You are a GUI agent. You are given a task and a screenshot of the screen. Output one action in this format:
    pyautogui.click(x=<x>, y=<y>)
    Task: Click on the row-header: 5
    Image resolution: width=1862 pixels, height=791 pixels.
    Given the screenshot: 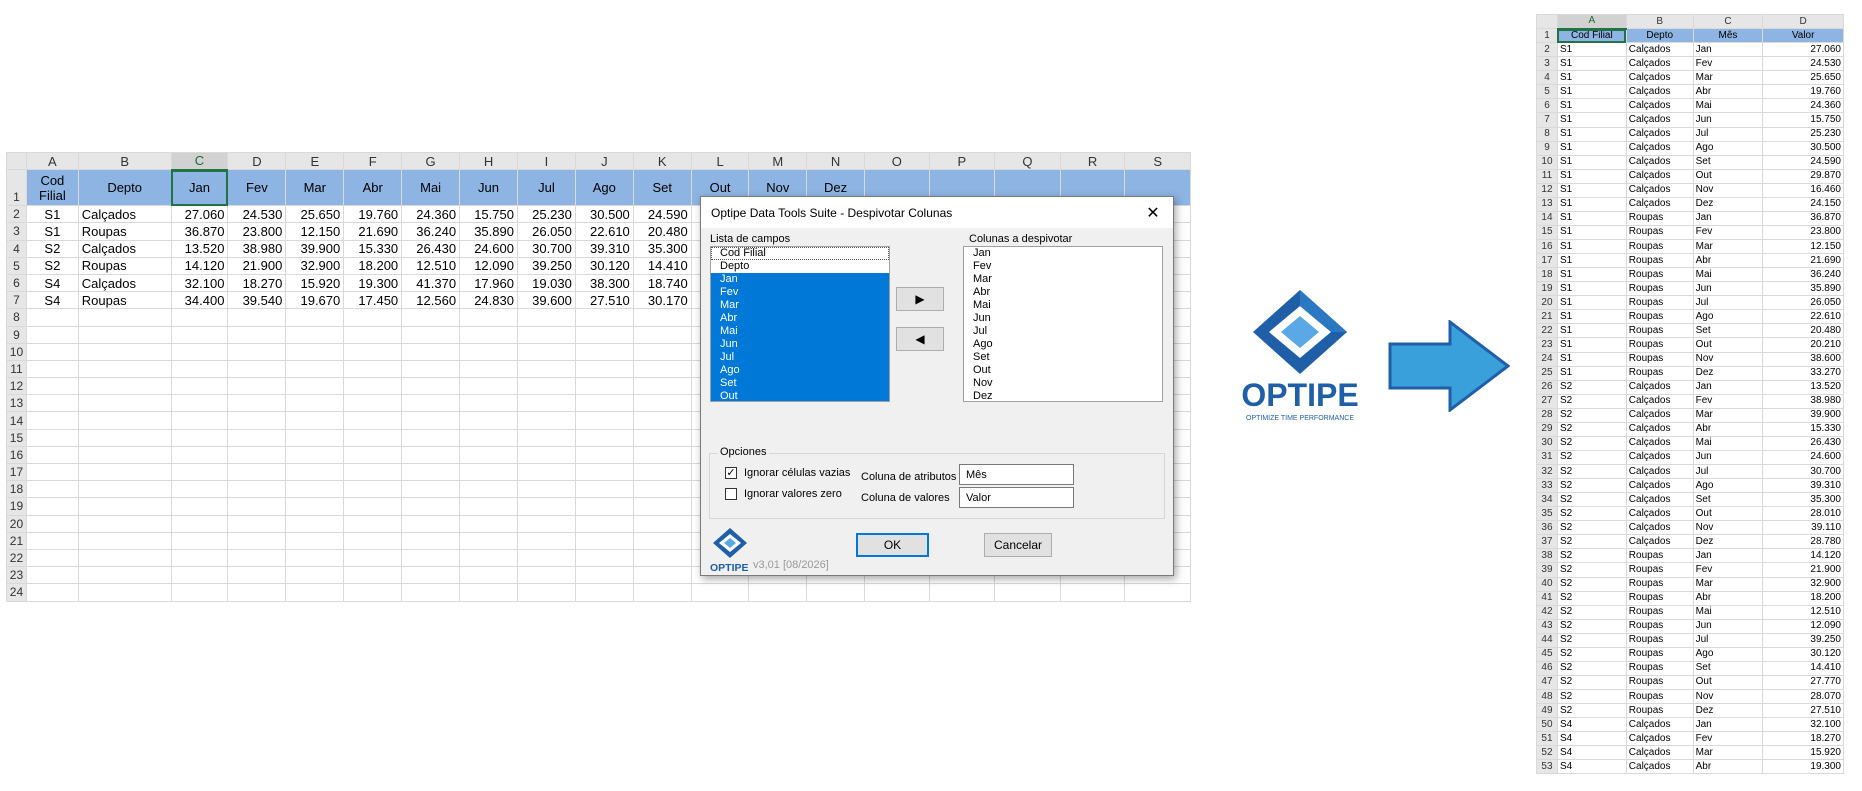 What is the action you would take?
    pyautogui.click(x=16, y=265)
    